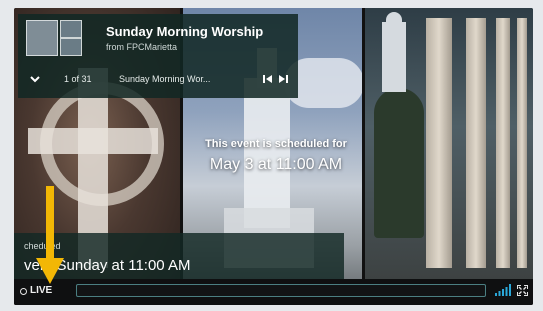 The image size is (543, 311). What do you see at coordinates (522, 290) in the screenshot?
I see `fullscreen-icon` at bounding box center [522, 290].